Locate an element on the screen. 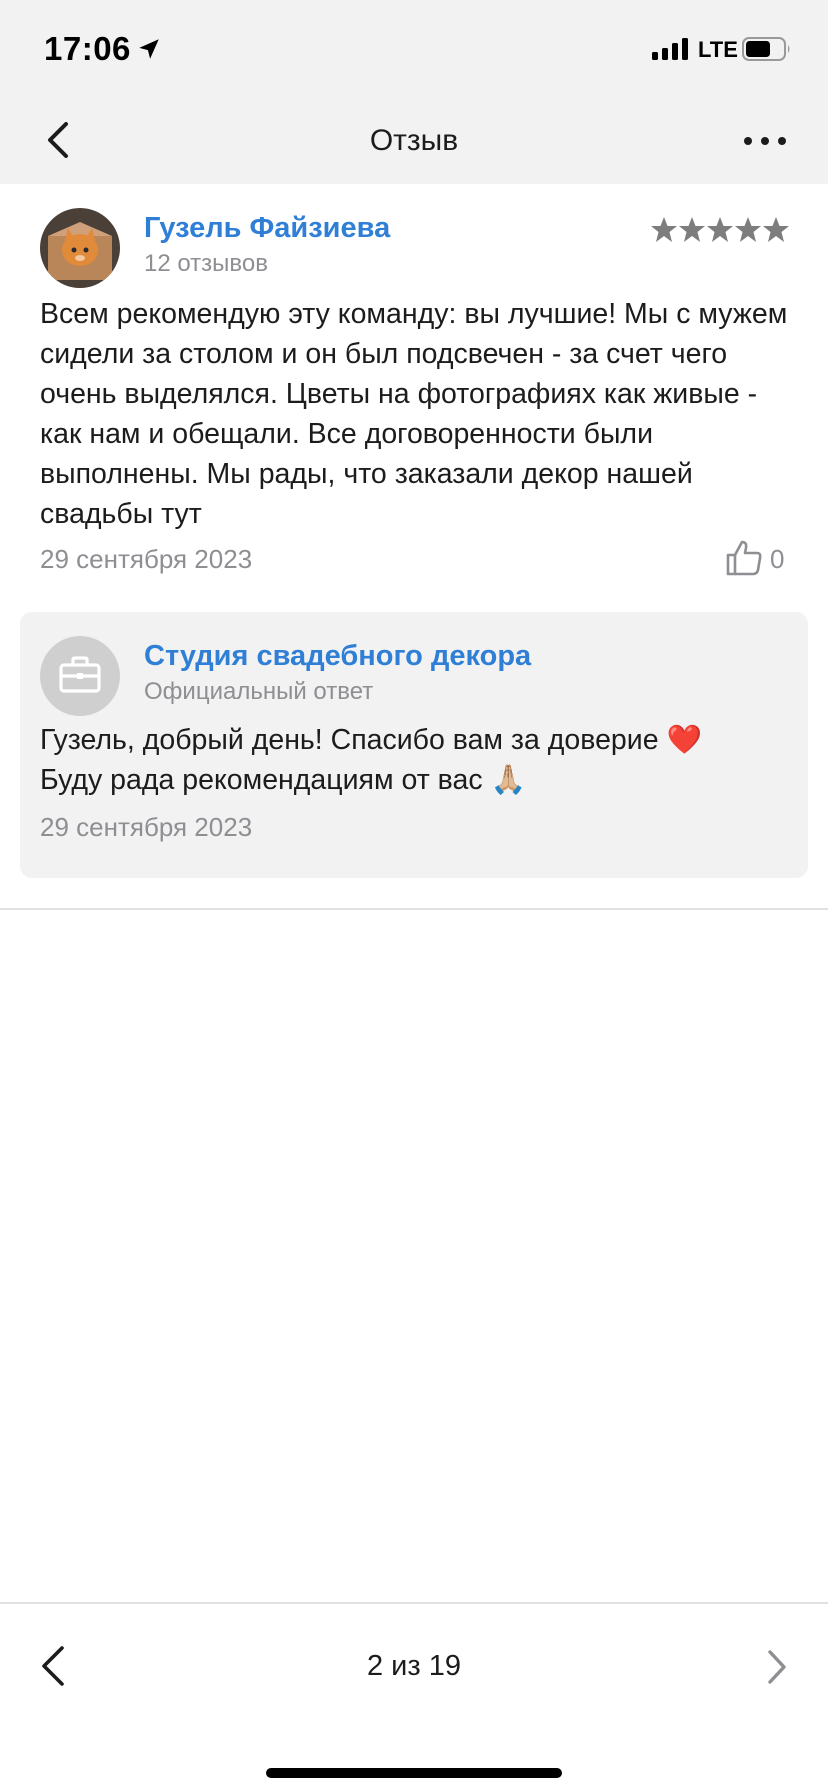  cat-photo-icon is located at coordinates (80, 248).